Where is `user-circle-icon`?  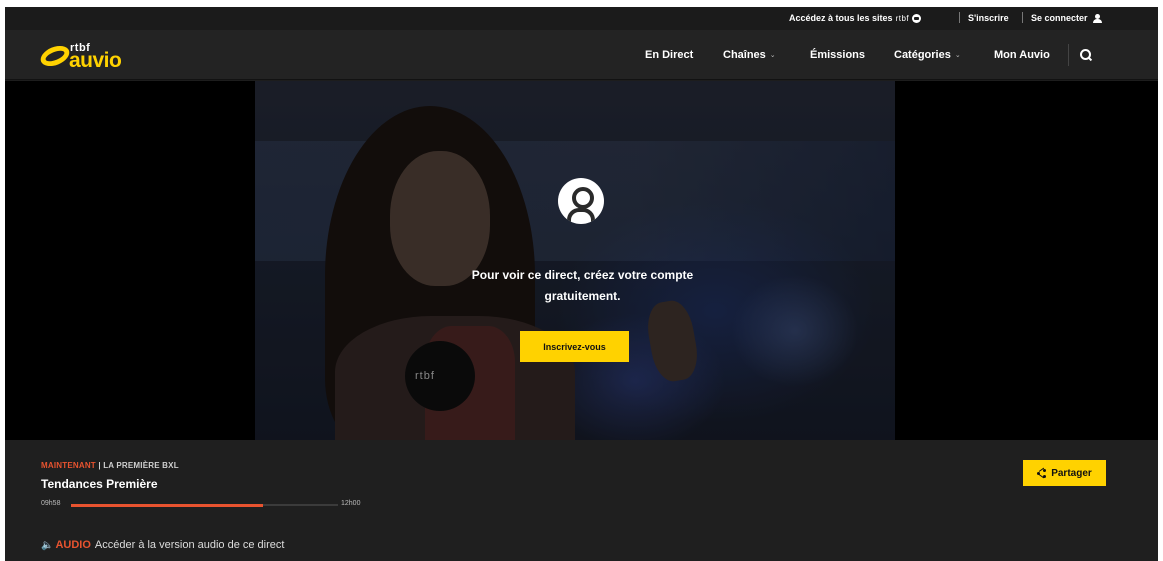
user-circle-icon is located at coordinates (581, 201).